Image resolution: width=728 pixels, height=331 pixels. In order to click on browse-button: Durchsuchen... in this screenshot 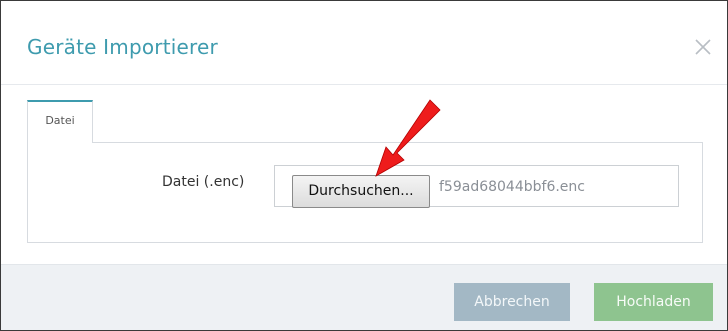, I will do `click(361, 191)`.